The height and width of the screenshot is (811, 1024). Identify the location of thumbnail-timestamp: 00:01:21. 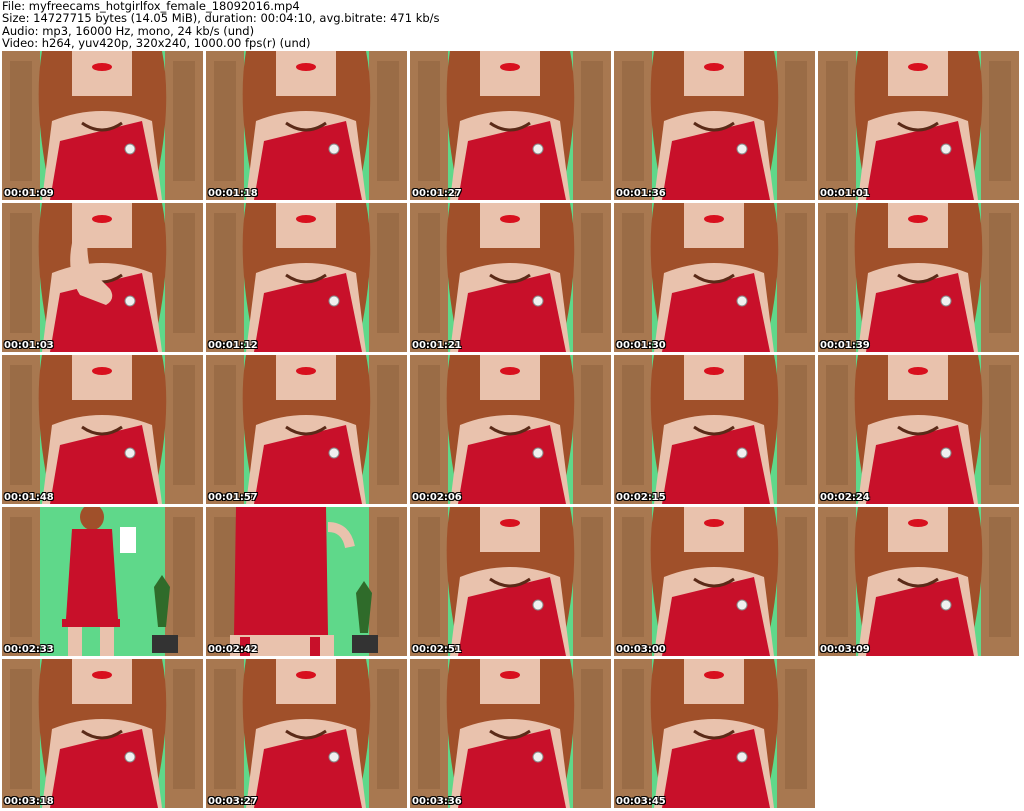
(437, 345).